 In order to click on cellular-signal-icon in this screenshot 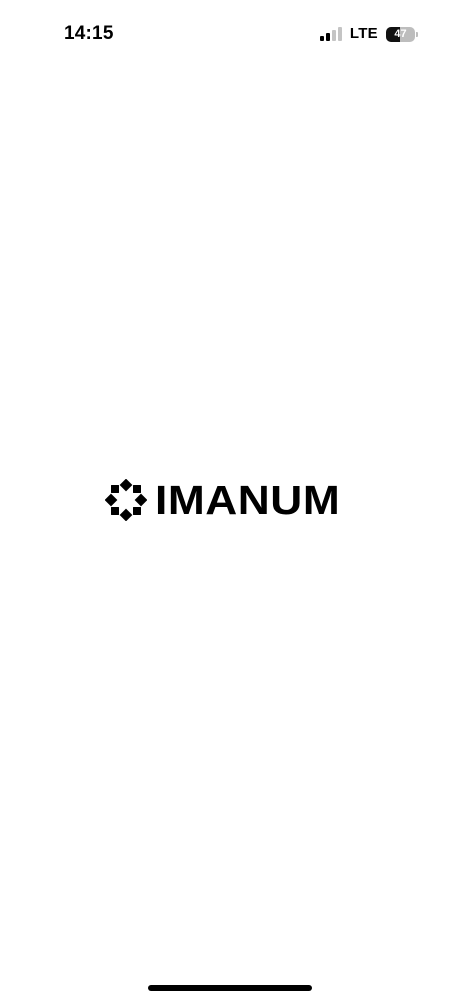, I will do `click(330, 34)`.